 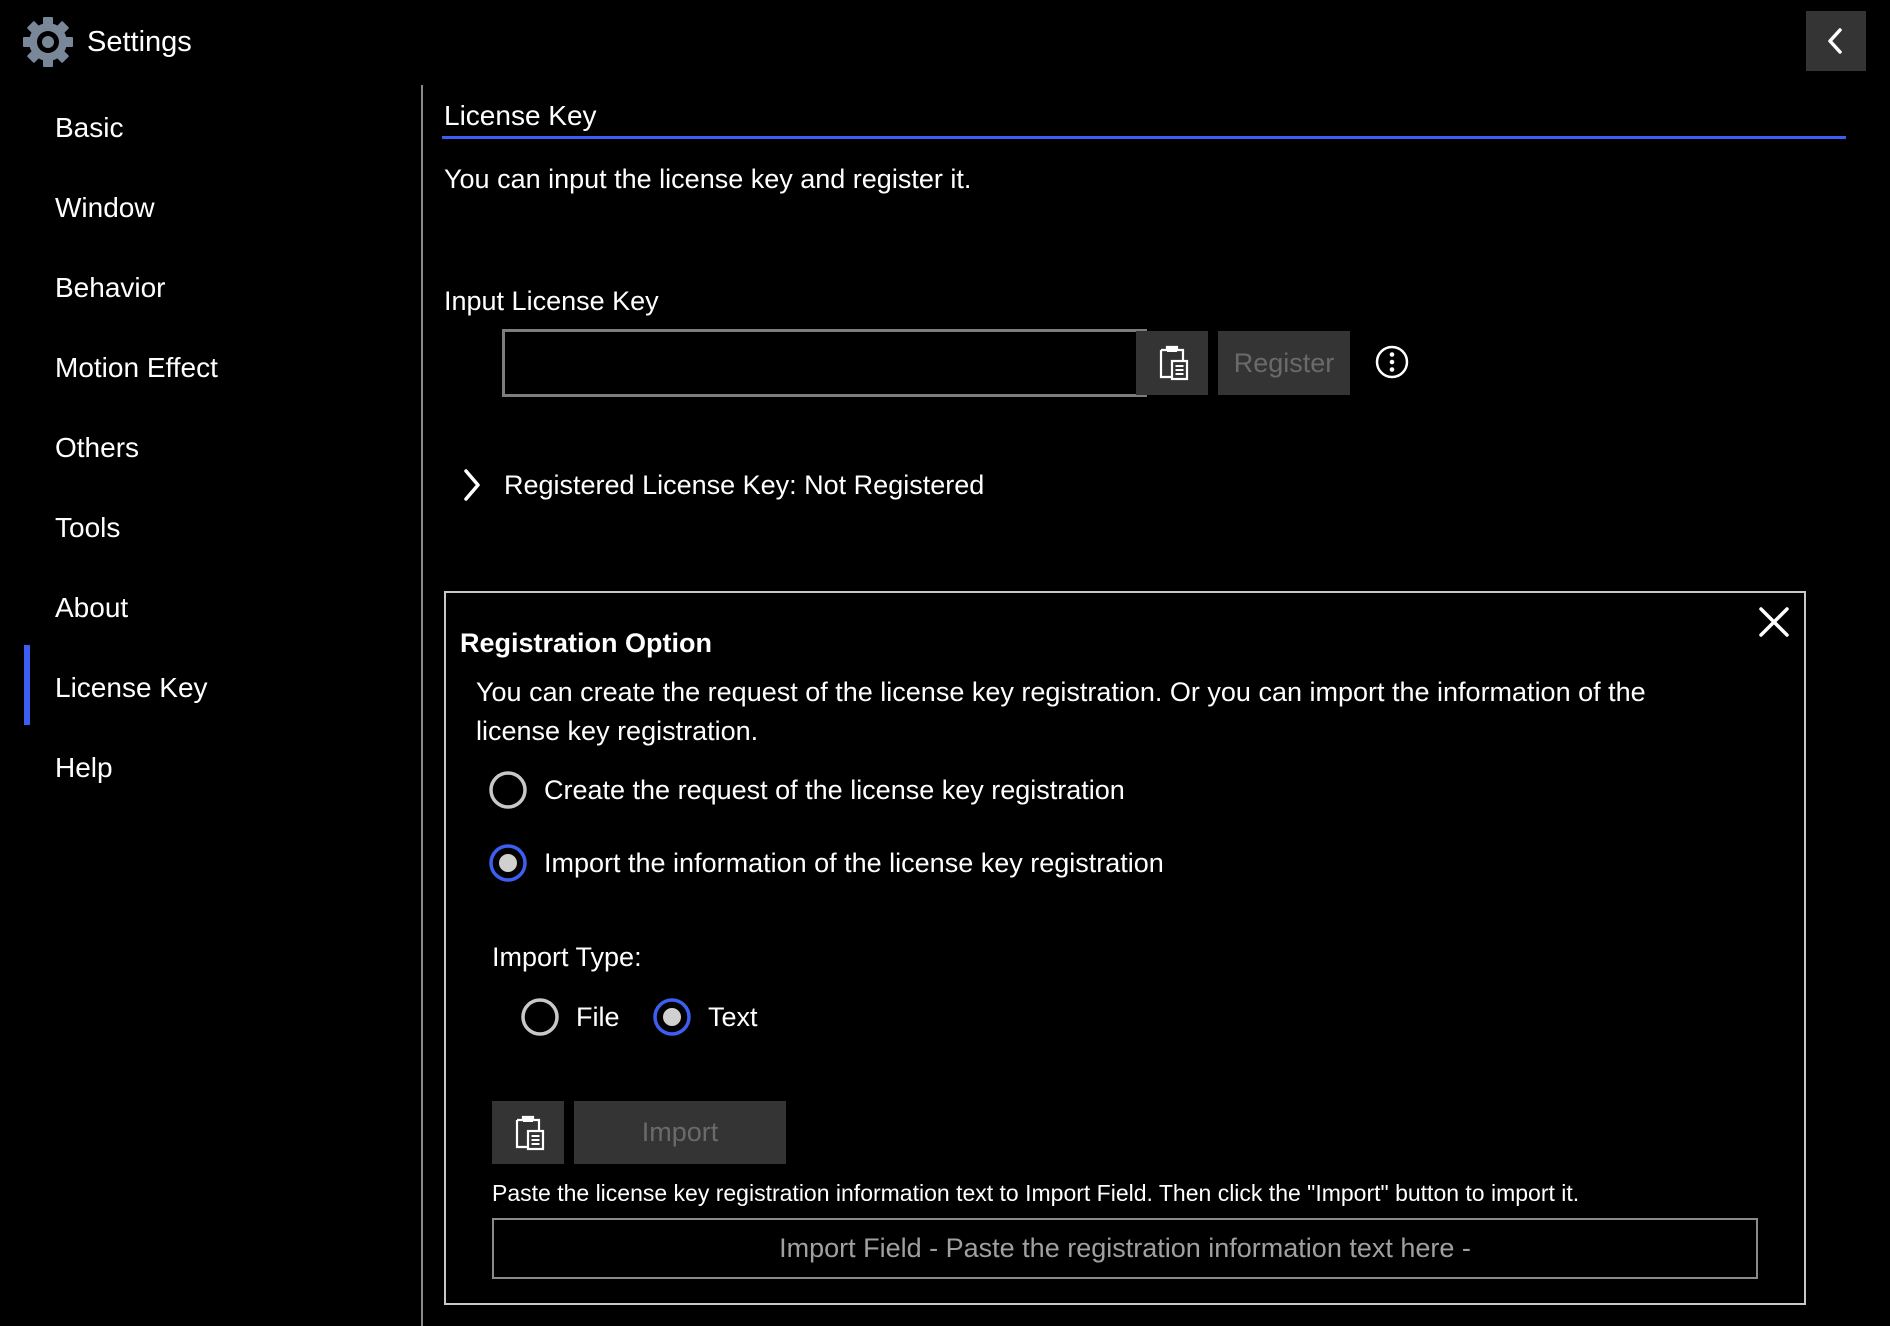 I want to click on sidebar-item-label: Motion Effect, so click(x=136, y=367).